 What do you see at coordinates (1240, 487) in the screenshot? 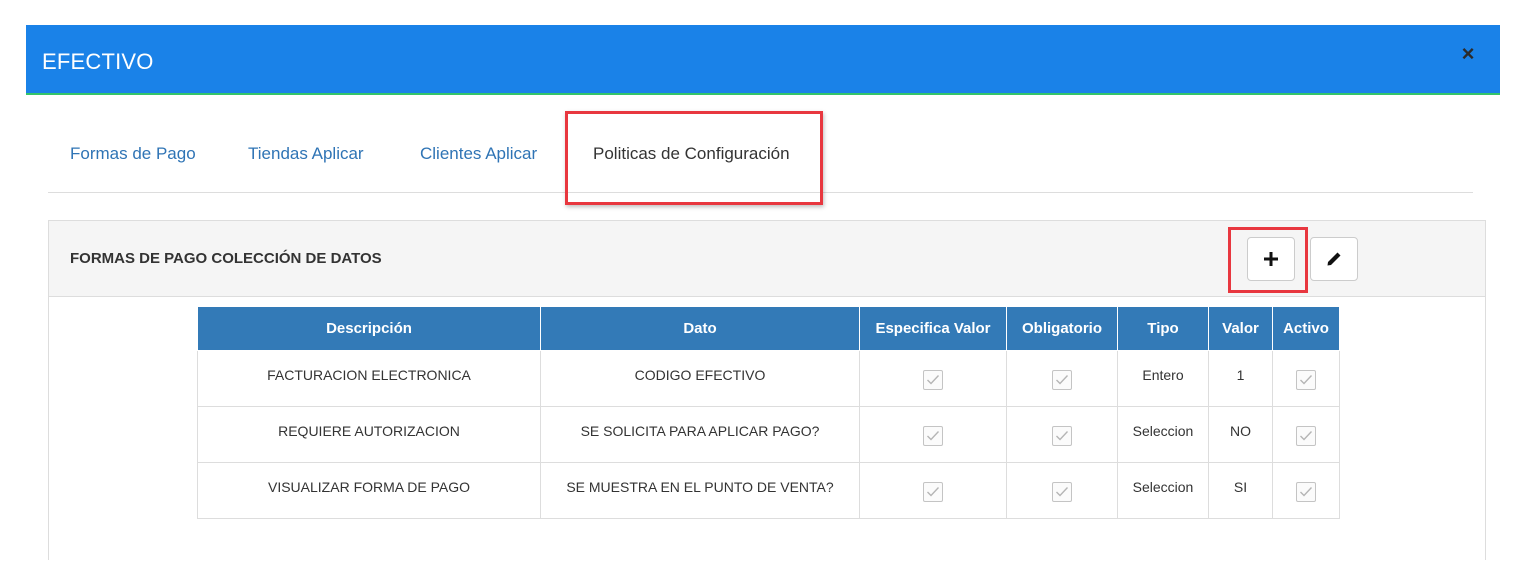
I see `valor-text: SI` at bounding box center [1240, 487].